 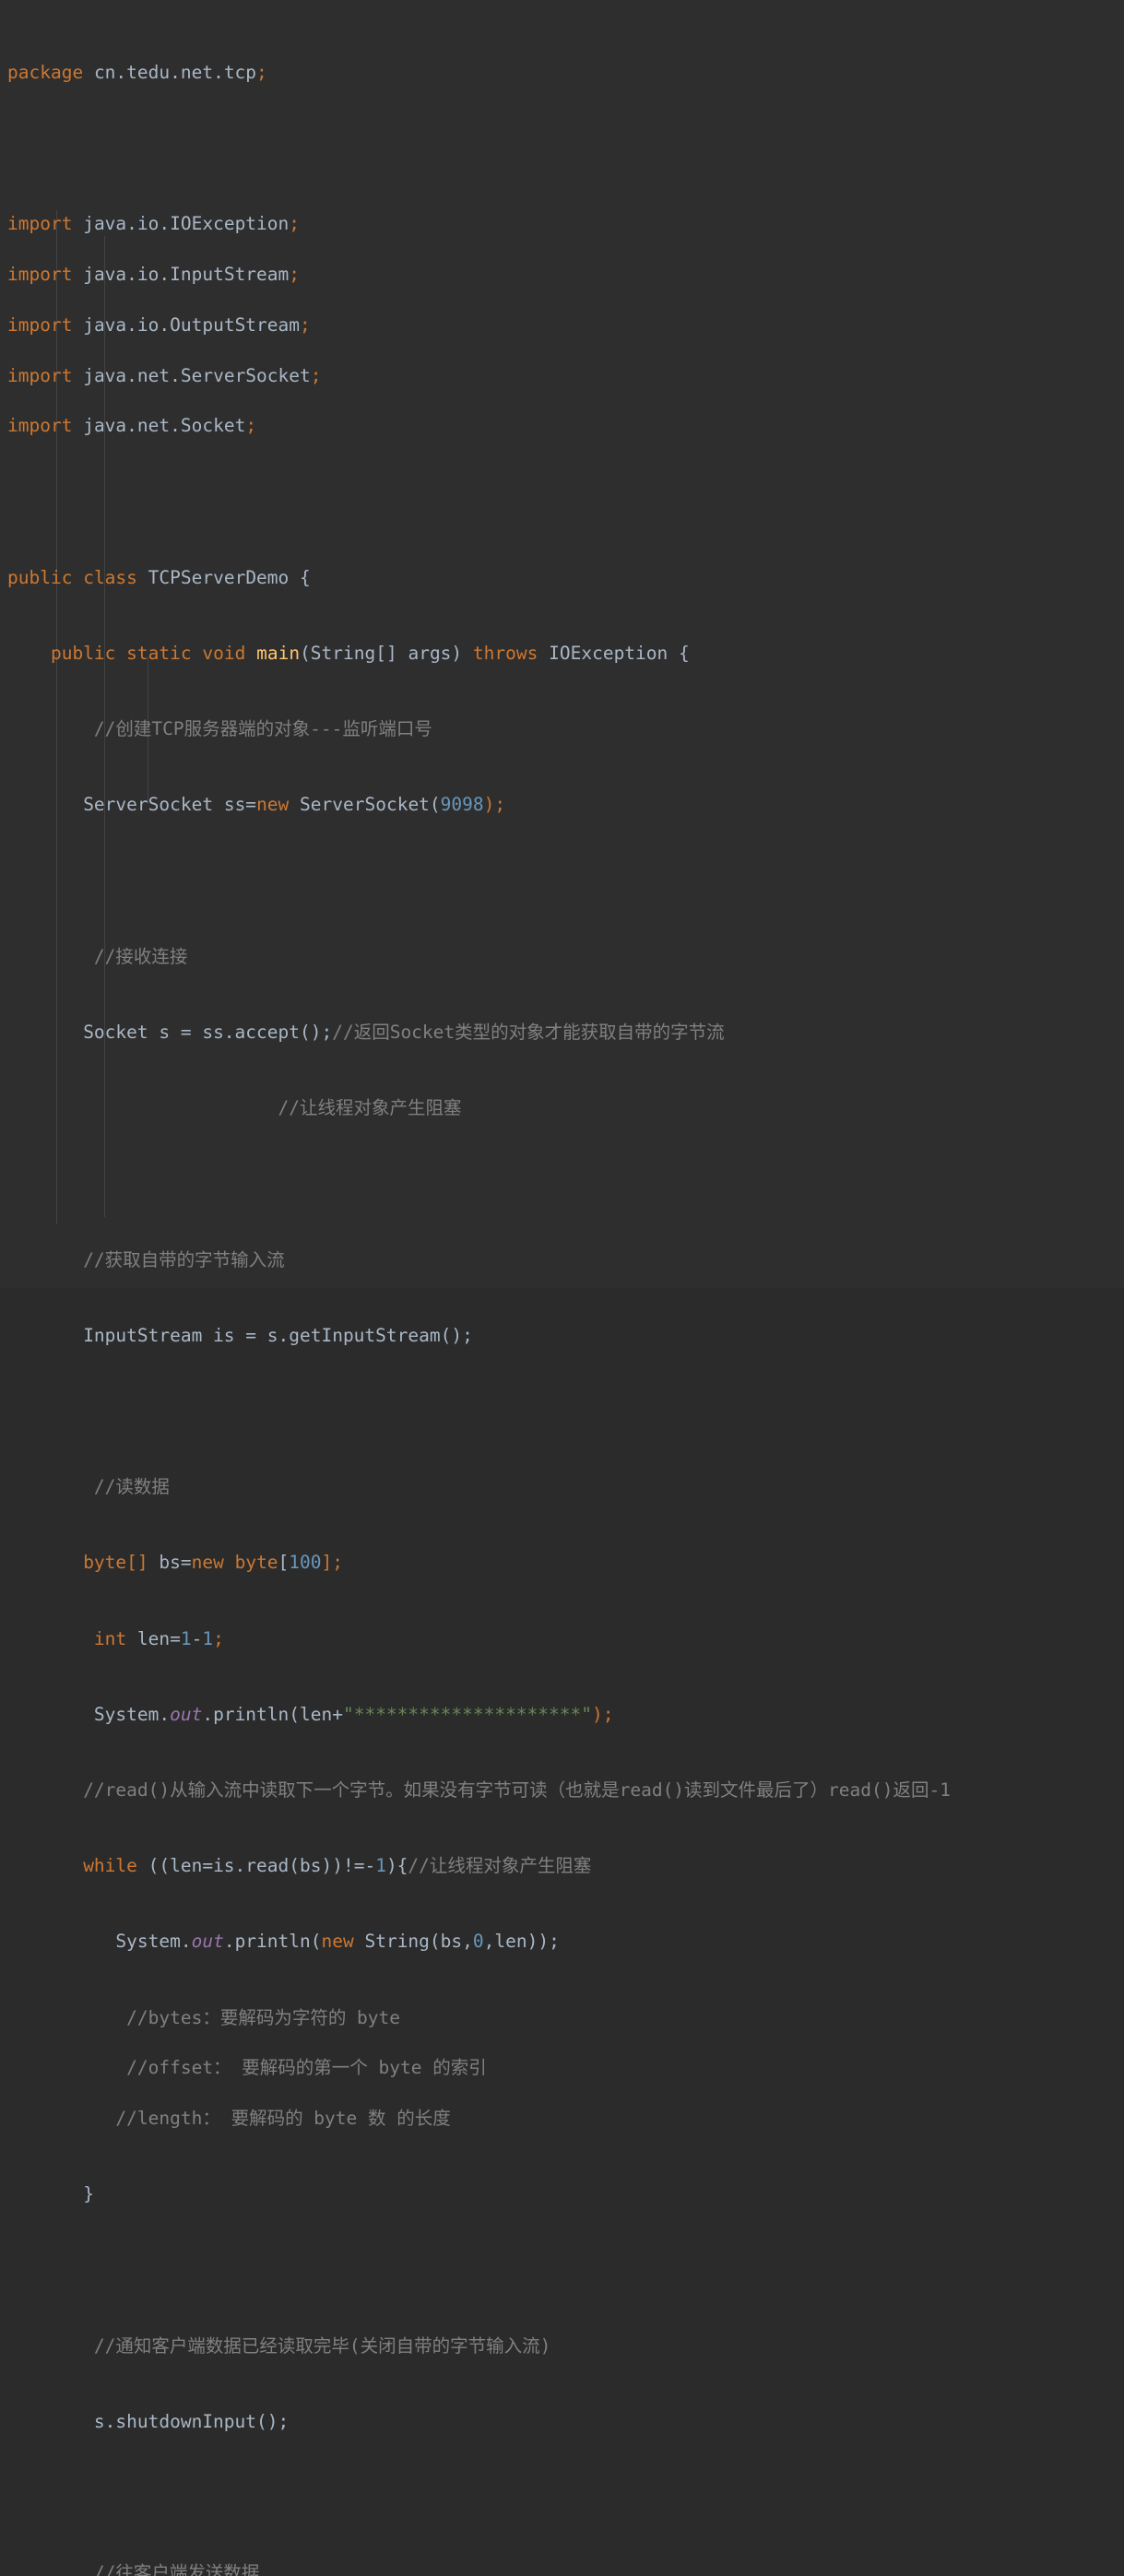 I want to click on code-line-close-brace-while: }, so click(x=565, y=2193).